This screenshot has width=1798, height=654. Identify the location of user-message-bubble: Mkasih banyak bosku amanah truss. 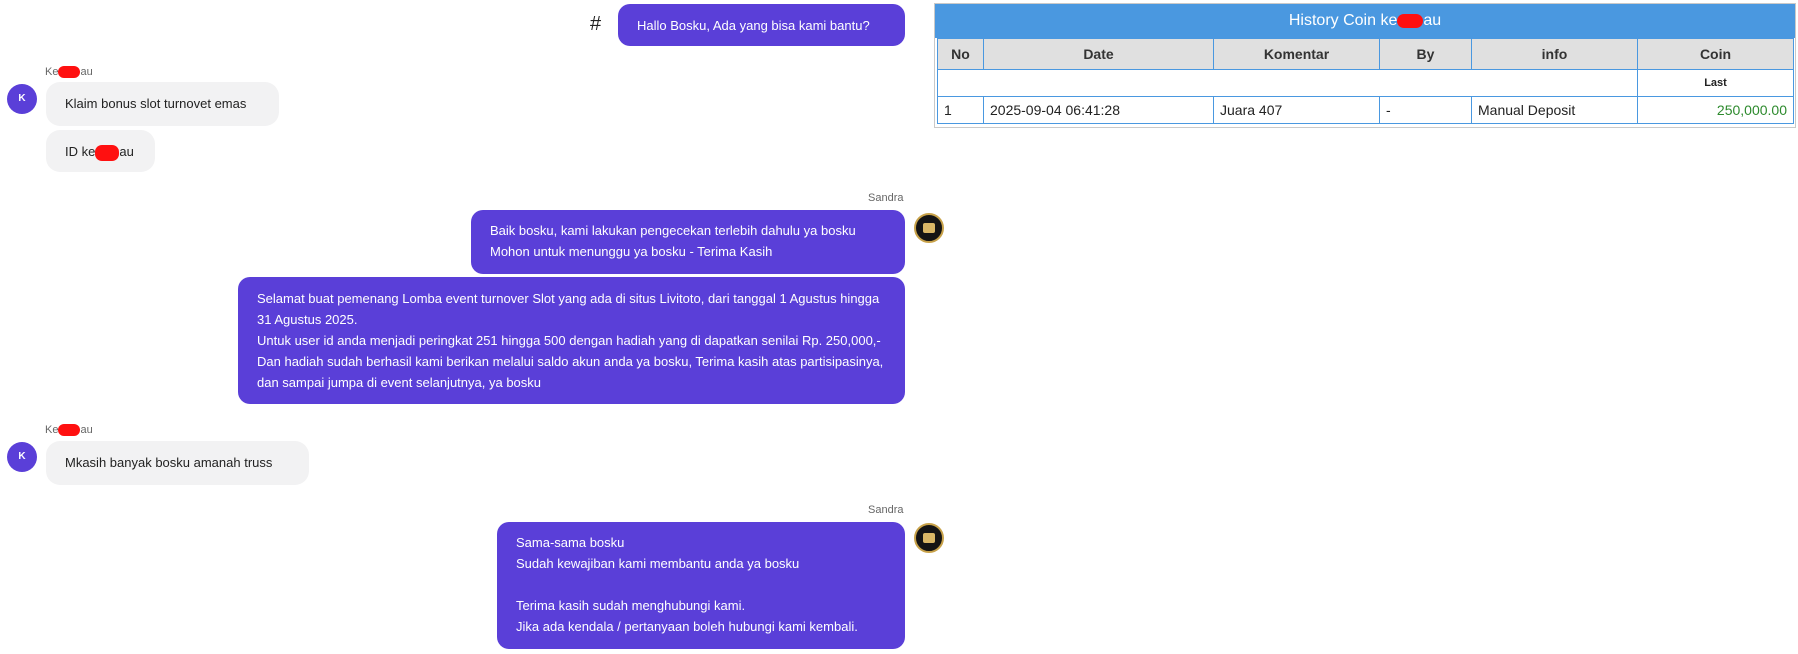
(177, 463).